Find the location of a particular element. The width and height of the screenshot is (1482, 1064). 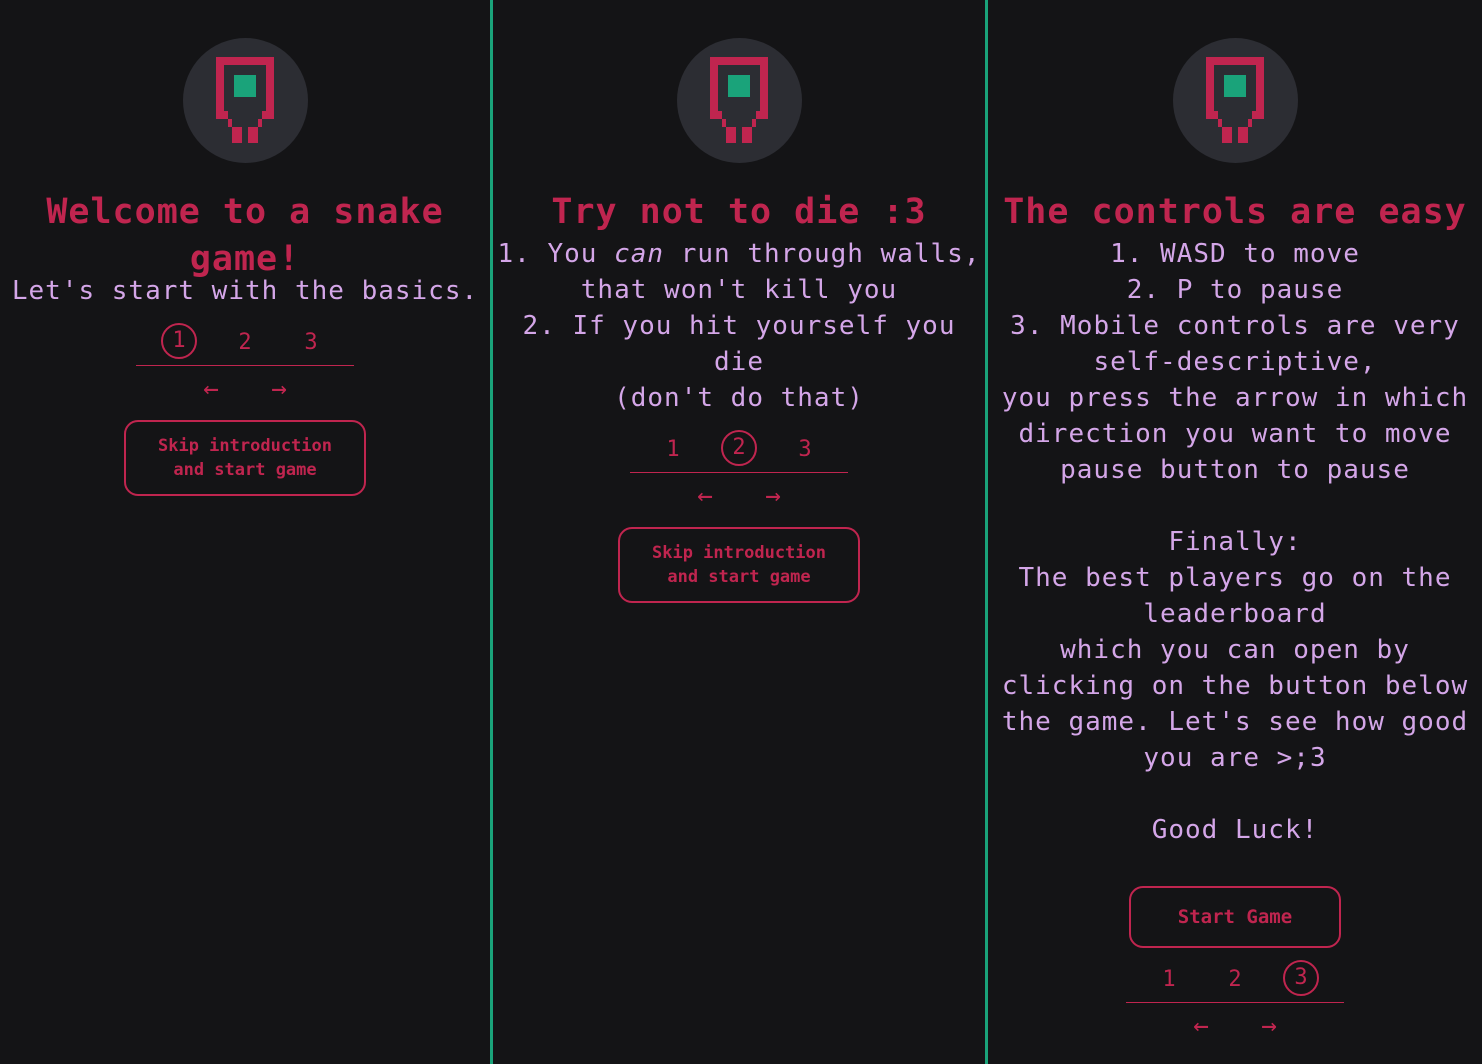

subtitle-text: Let's start with the basics. is located at coordinates (245, 291).